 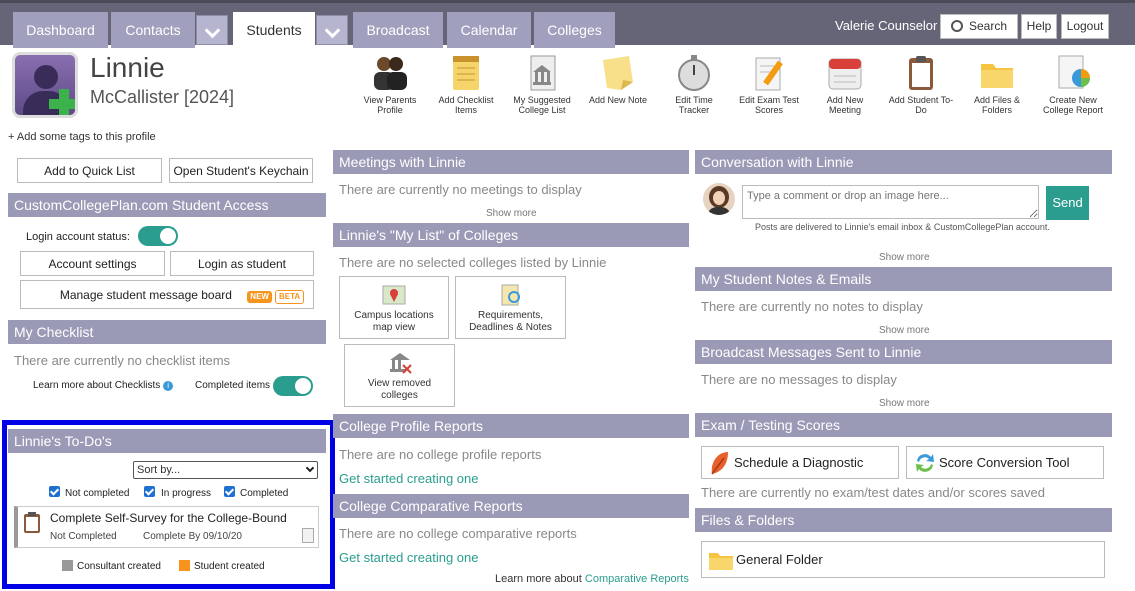 I want to click on student-avatar, so click(x=45, y=85).